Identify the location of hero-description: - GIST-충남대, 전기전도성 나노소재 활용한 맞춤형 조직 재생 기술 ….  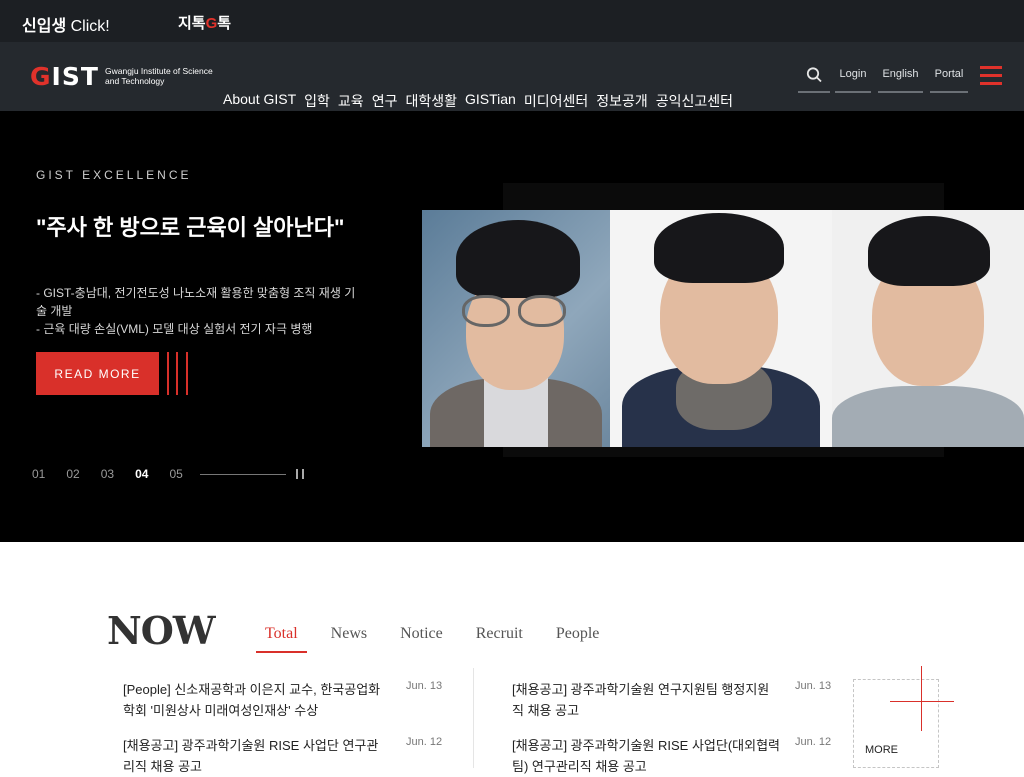
(201, 311).